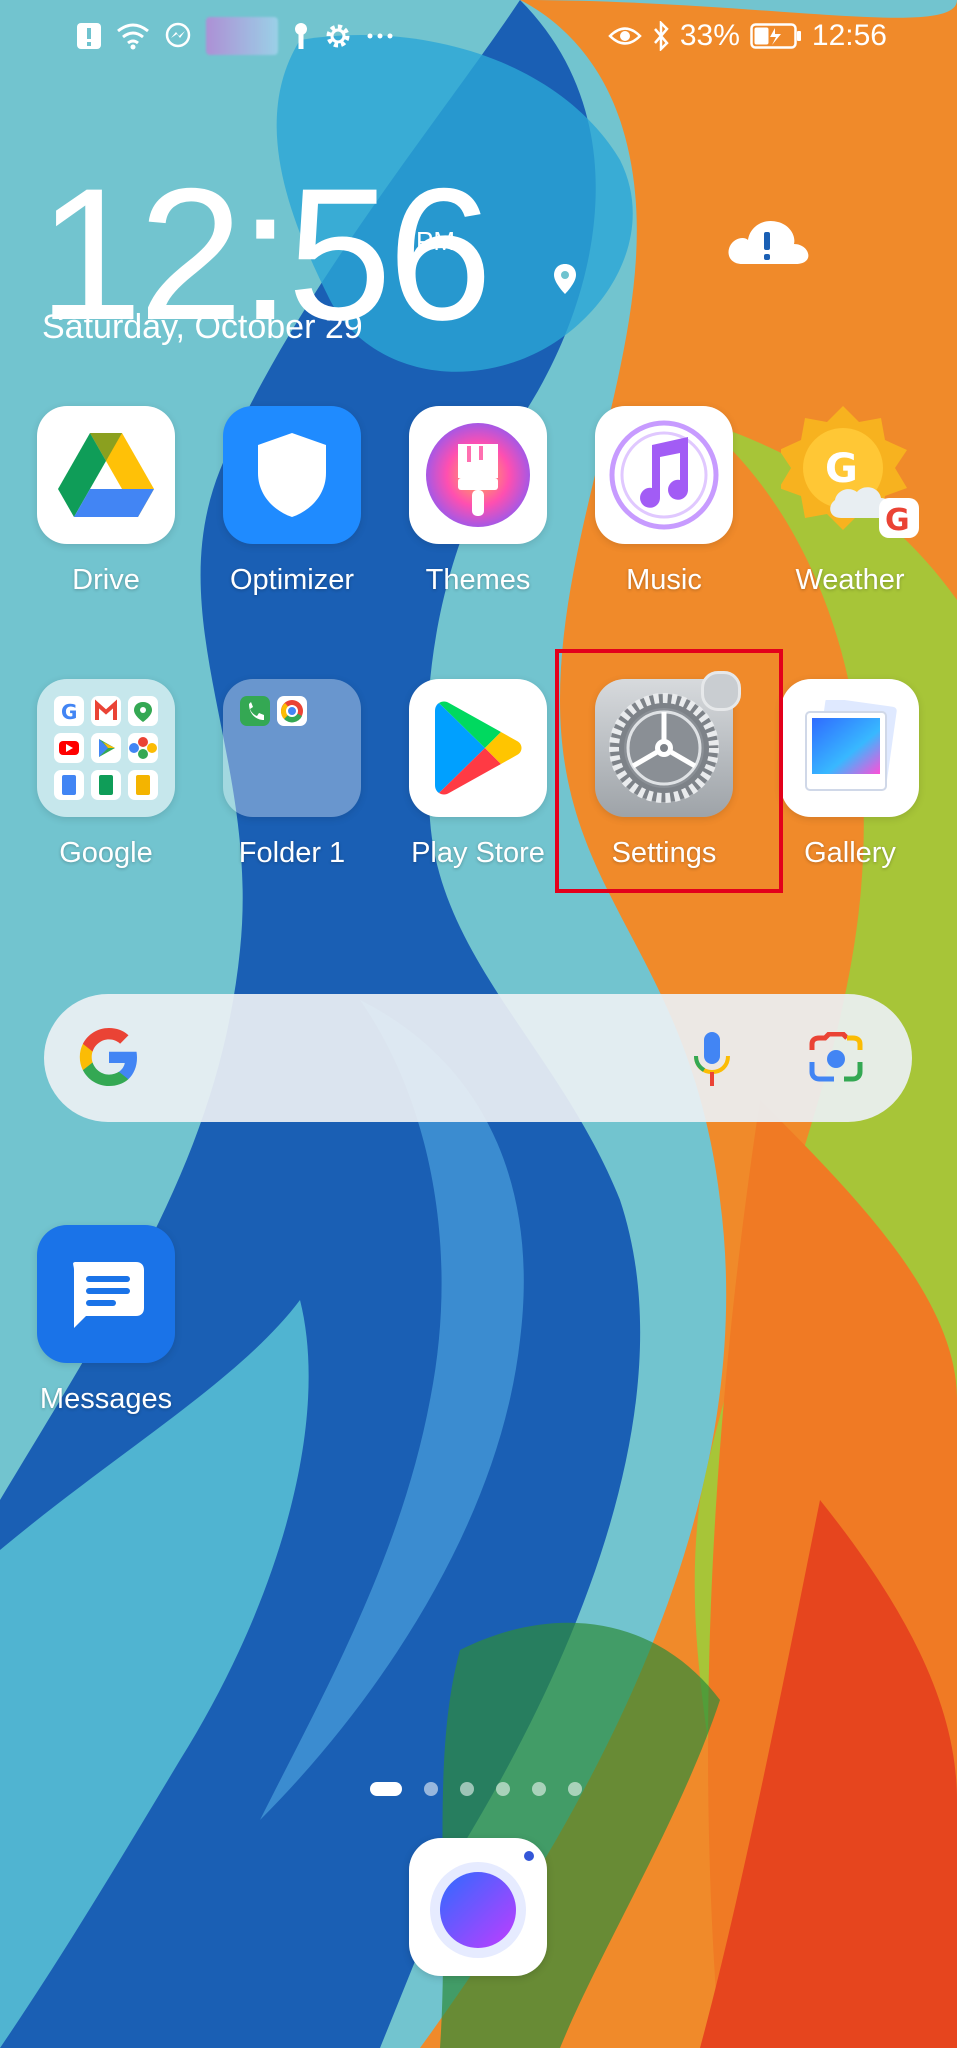 The width and height of the screenshot is (957, 2048). I want to click on status-bar-right: 33% 12:56, so click(747, 36).